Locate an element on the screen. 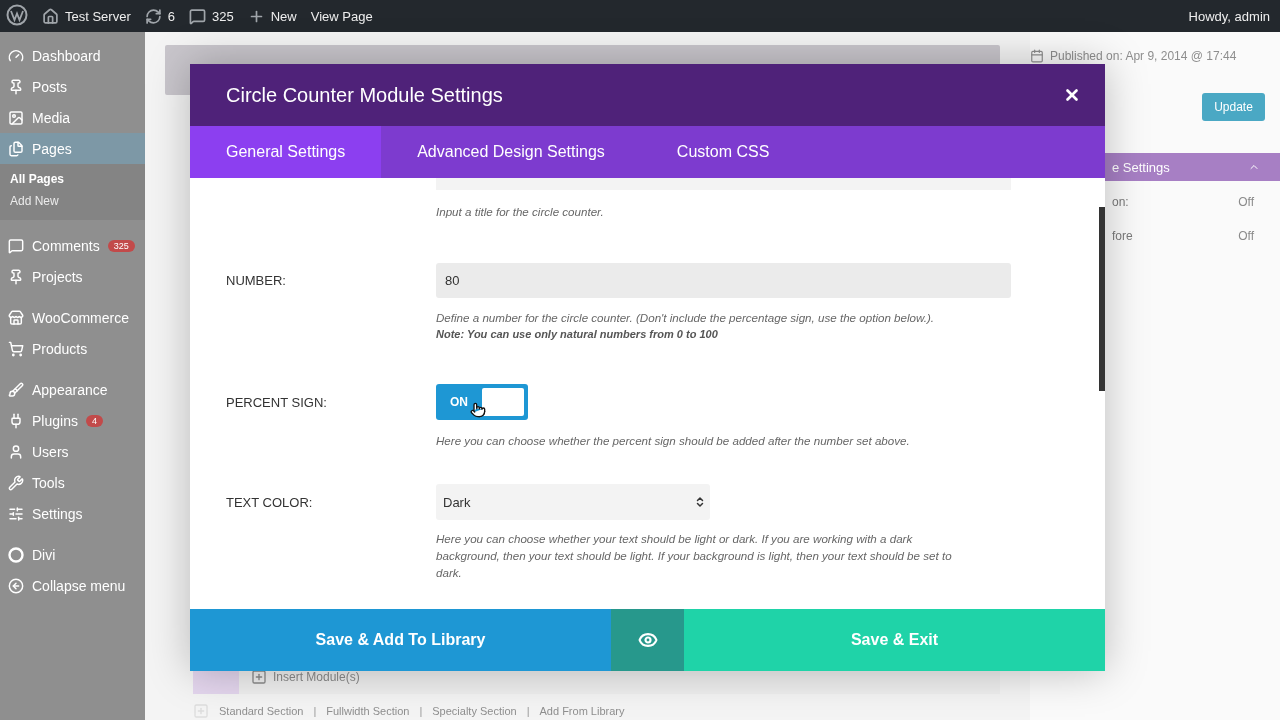  settings-tab: Custom CSS is located at coordinates (723, 152).